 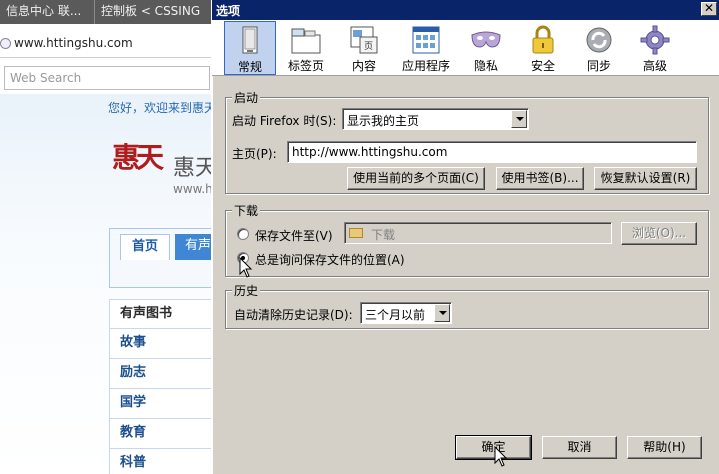 What do you see at coordinates (383, 235) in the screenshot?
I see `save-folder-value: 下载` at bounding box center [383, 235].